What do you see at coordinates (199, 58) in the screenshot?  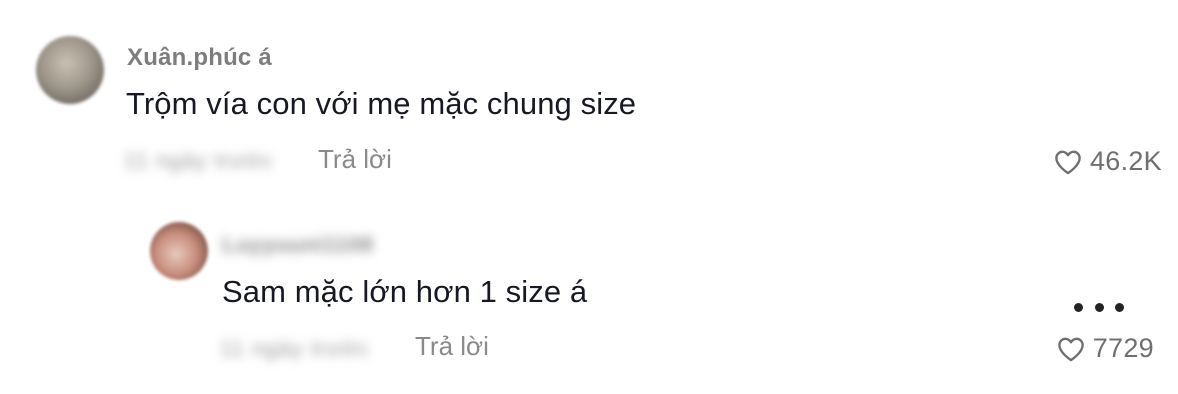 I see `commenter-username: Xuân.phúc á` at bounding box center [199, 58].